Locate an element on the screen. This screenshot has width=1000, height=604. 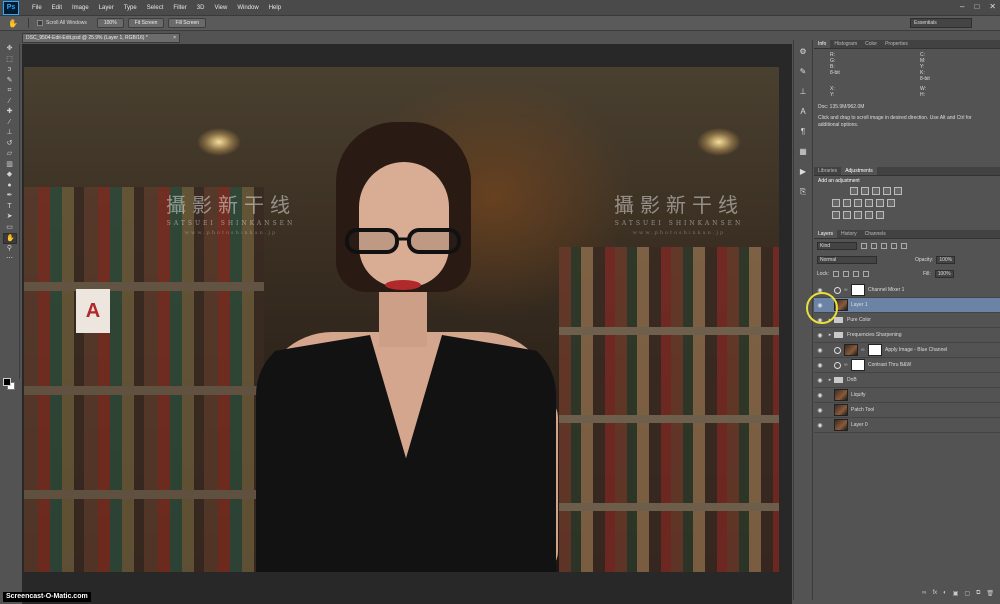
layer-row: ◉ Layer 1 is located at coordinates (907, 305).